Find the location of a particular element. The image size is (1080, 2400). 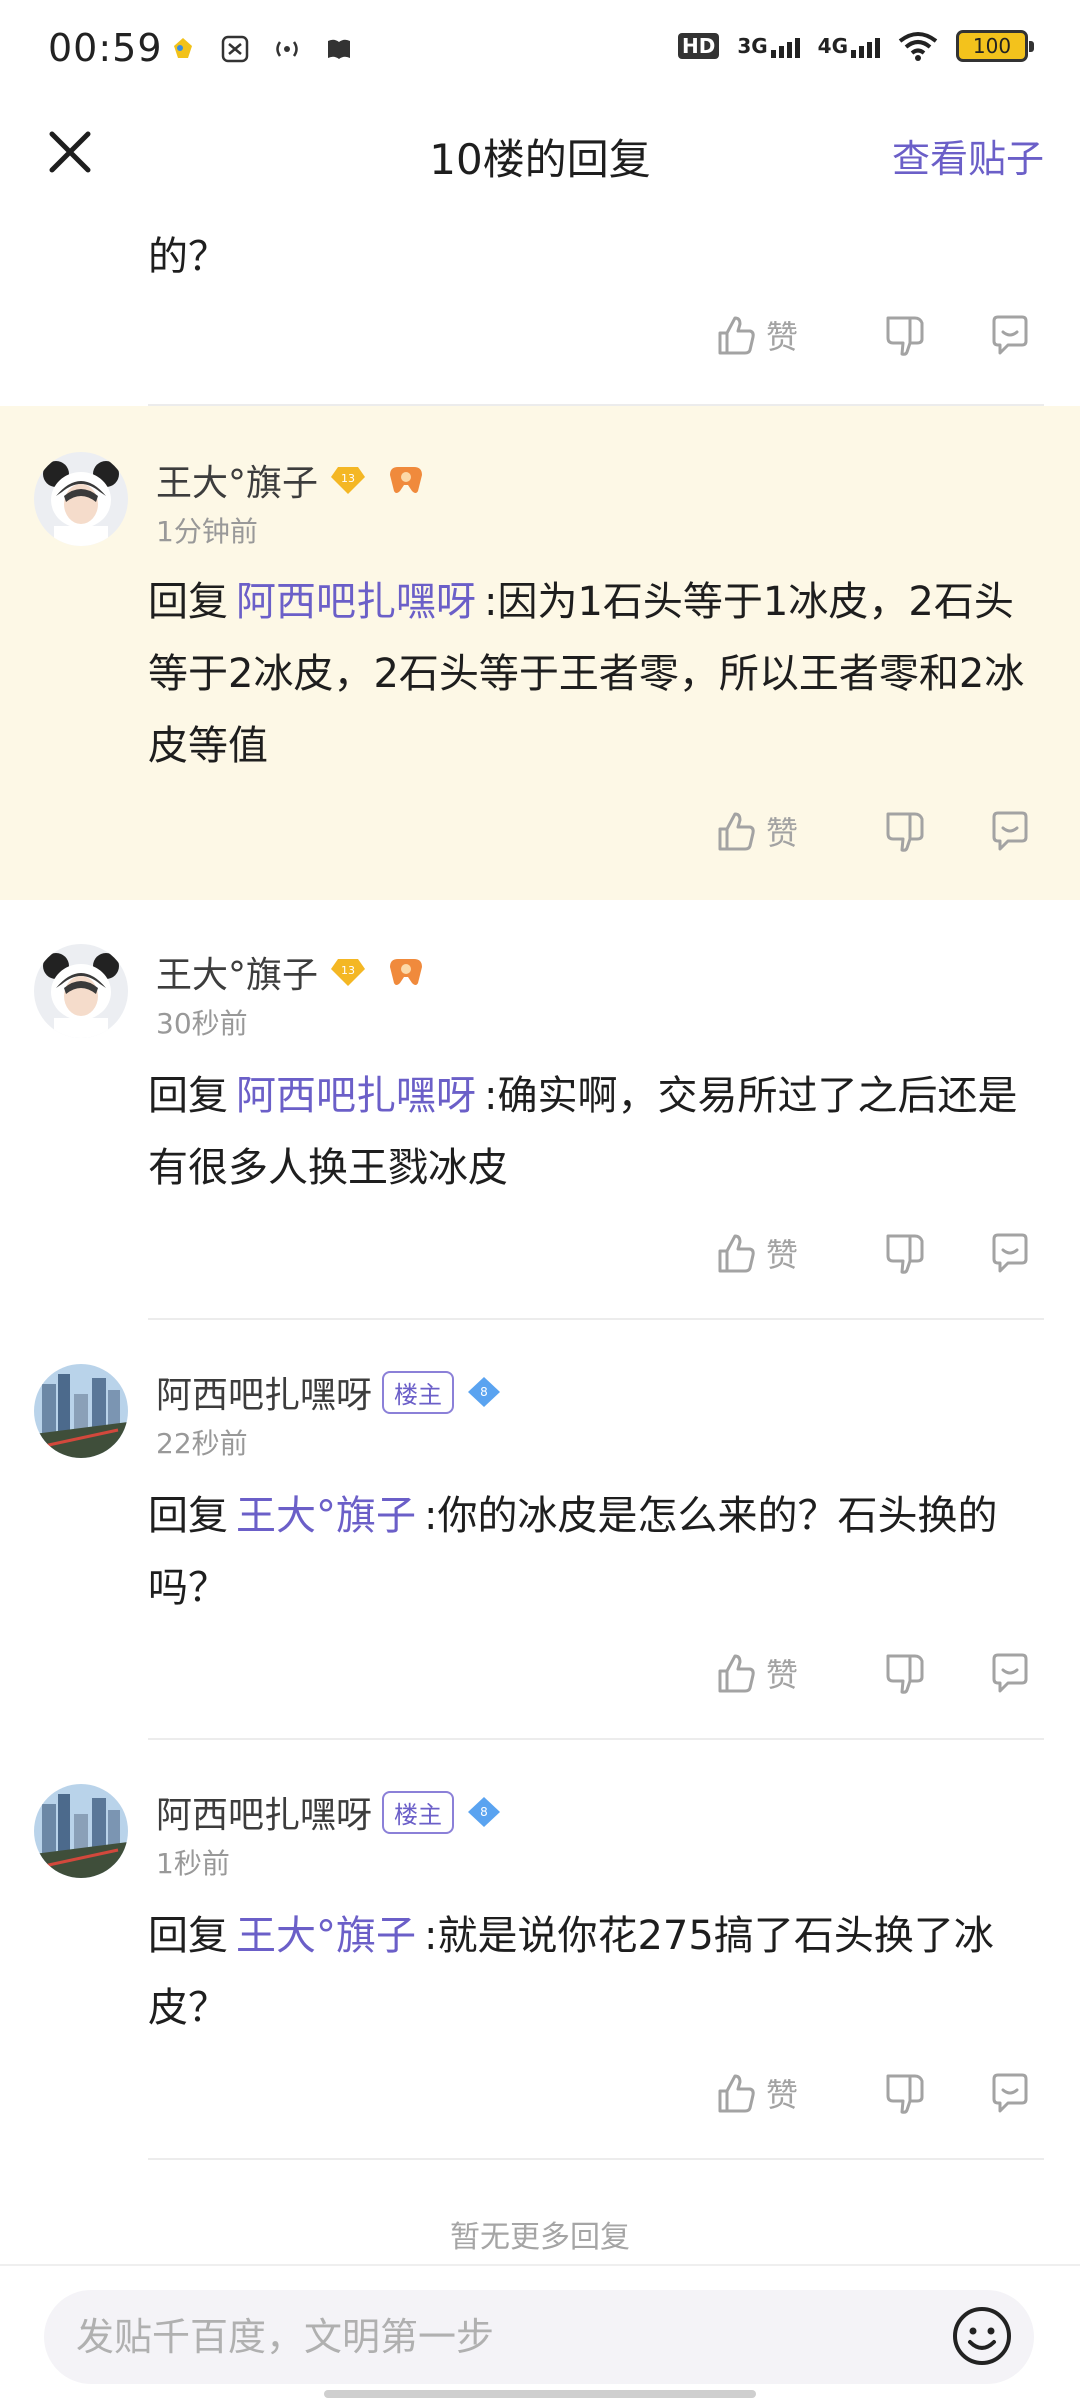

reply-time: 22秒前 is located at coordinates (202, 1443).